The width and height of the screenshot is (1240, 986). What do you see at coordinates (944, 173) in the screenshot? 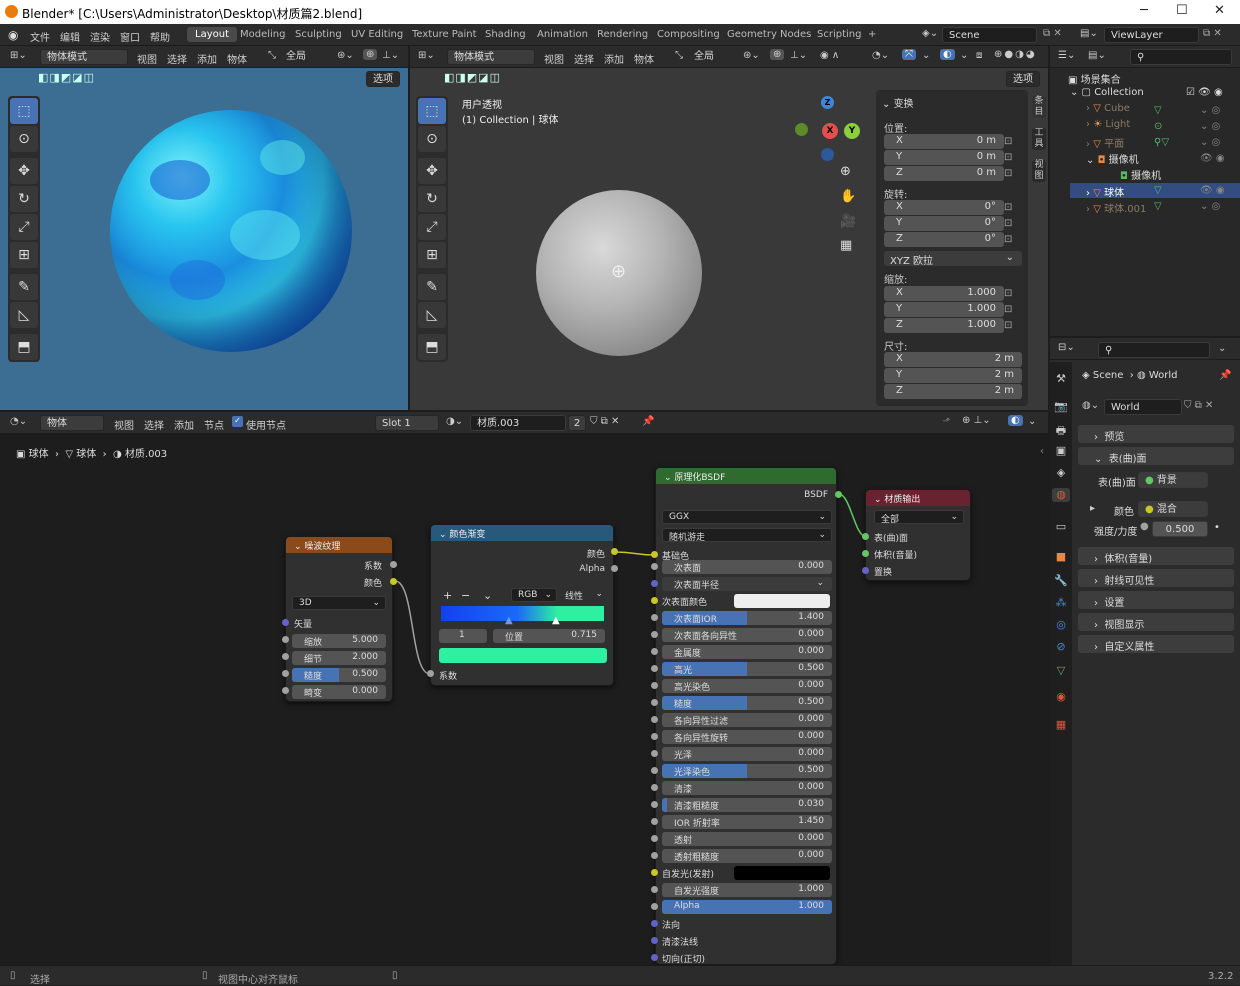
I see `location-z: Z0 m` at bounding box center [944, 173].